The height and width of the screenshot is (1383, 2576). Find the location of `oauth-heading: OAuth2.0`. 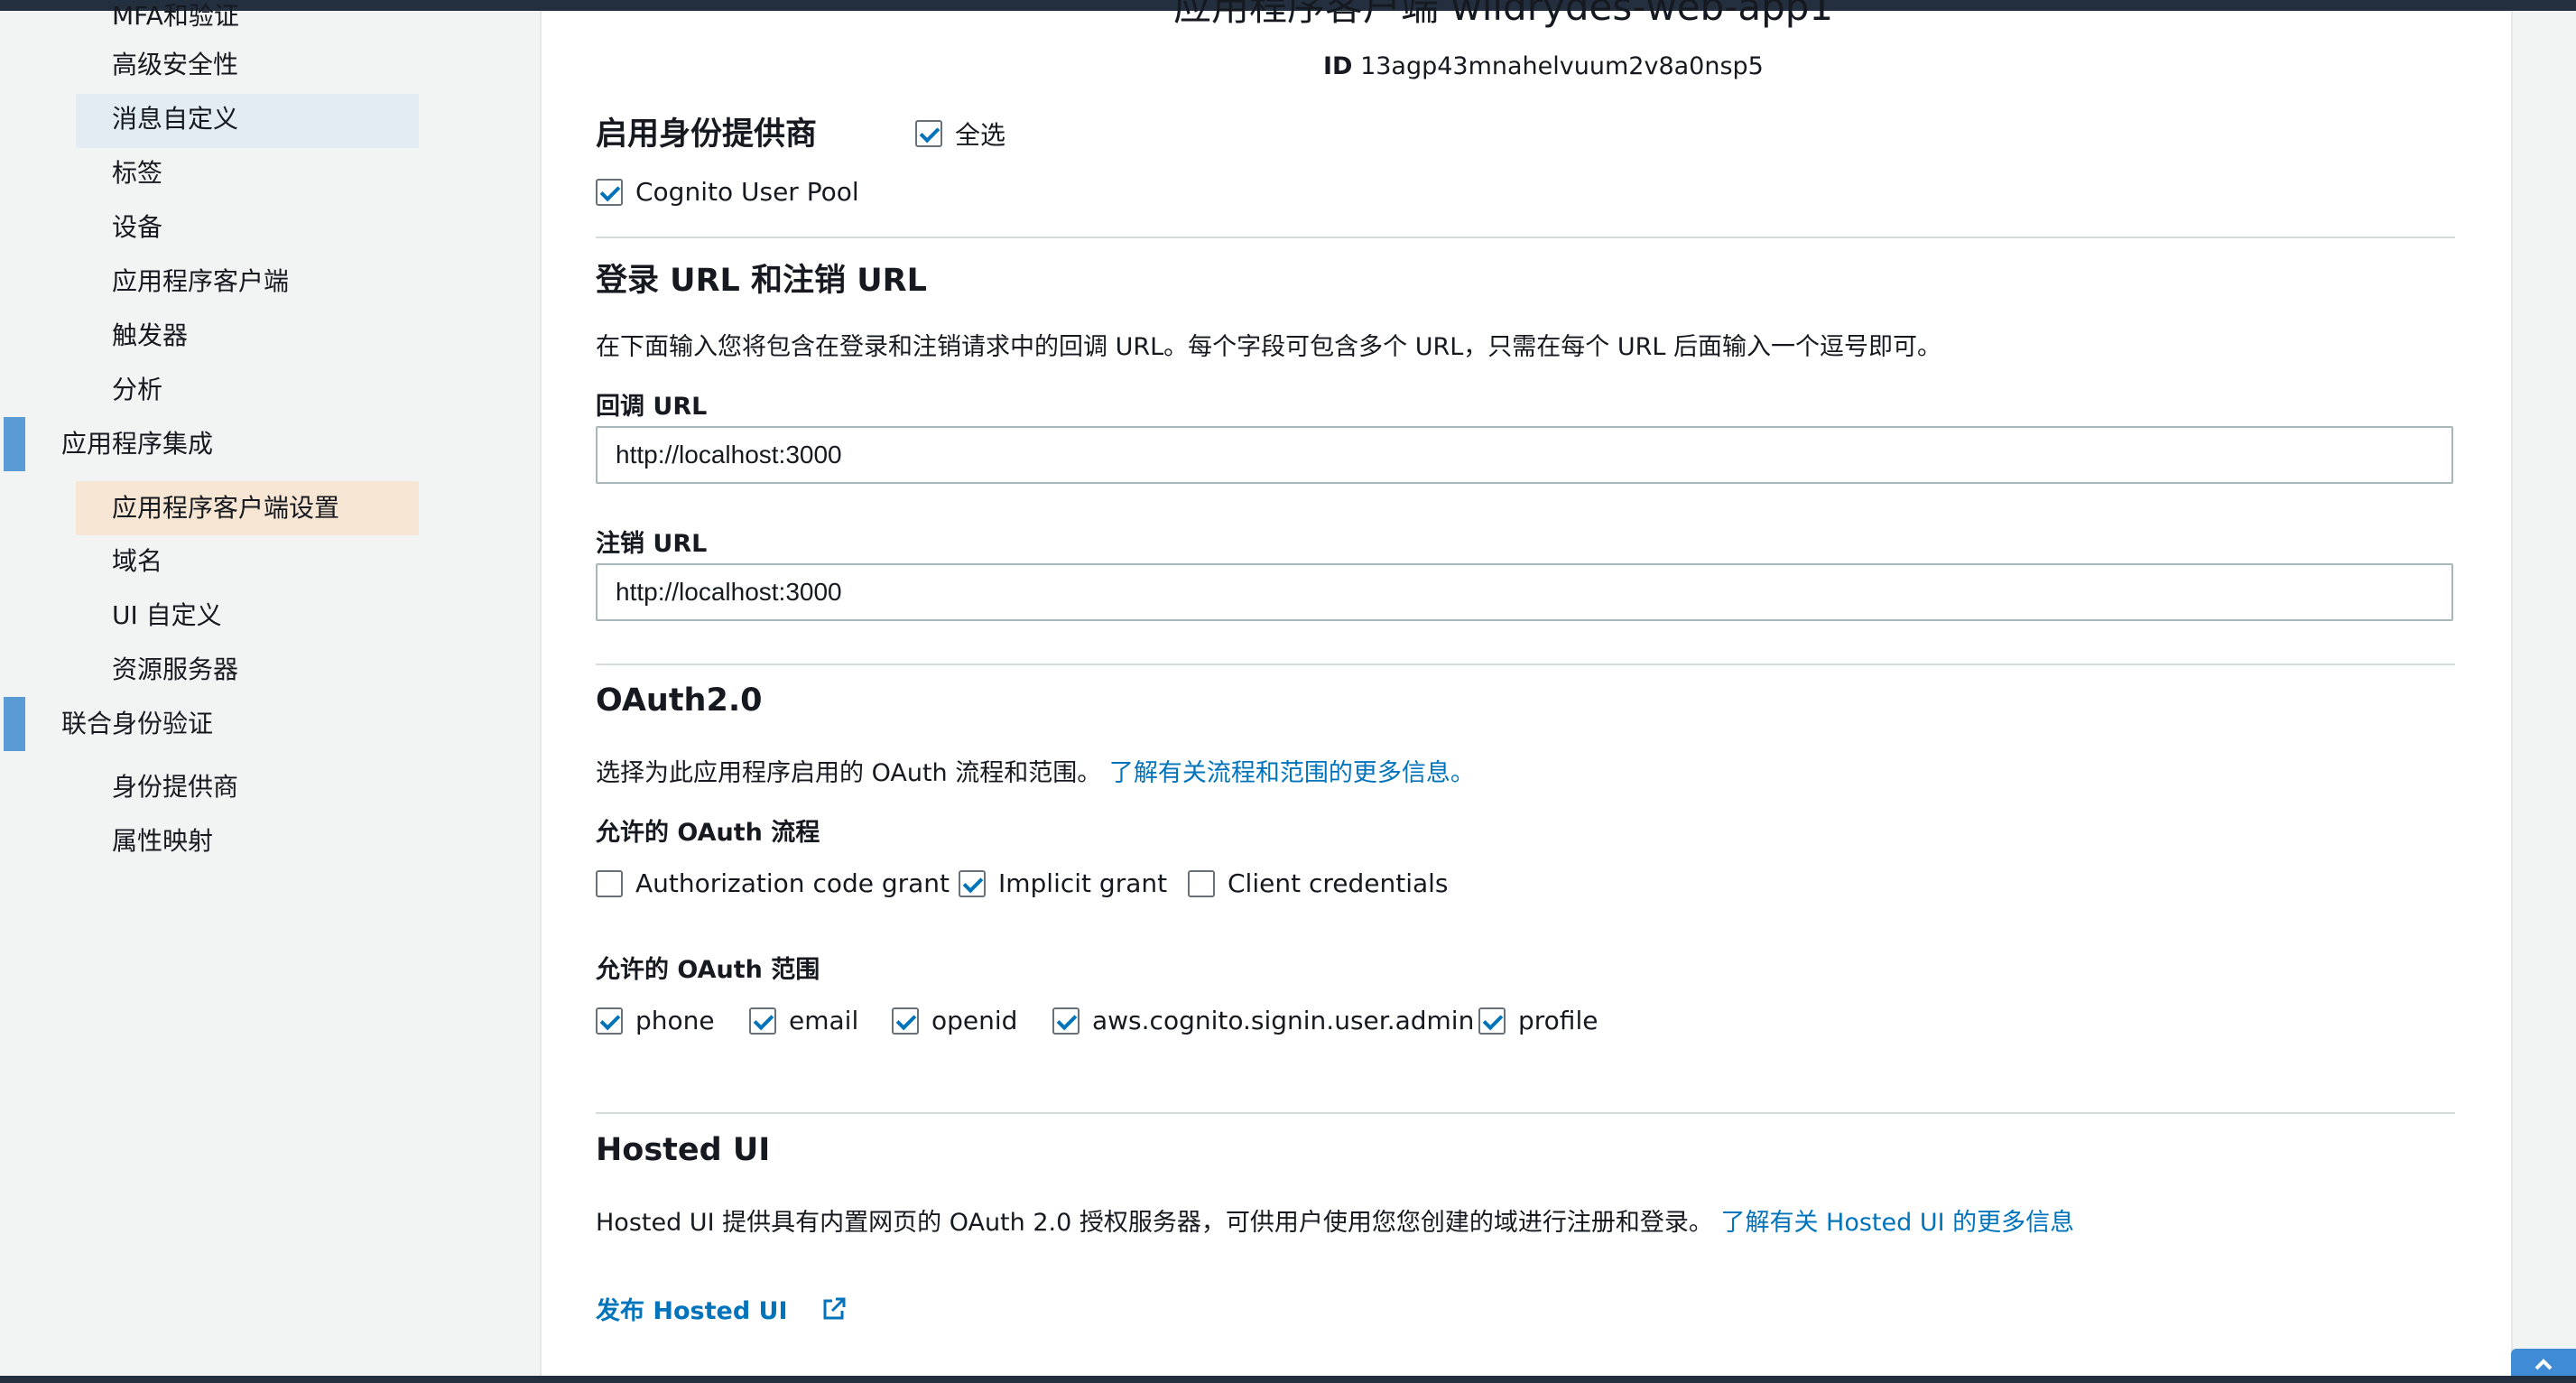

oauth-heading: OAuth2.0 is located at coordinates (679, 700).